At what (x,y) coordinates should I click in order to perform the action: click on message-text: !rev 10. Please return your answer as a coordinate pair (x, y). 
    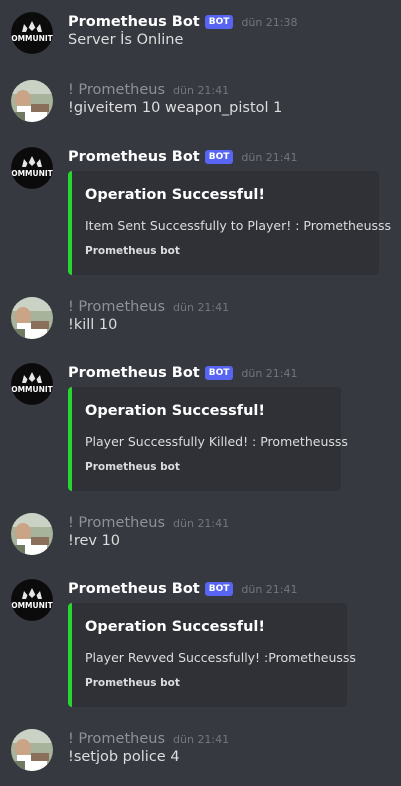
    Looking at the image, I should click on (94, 541).